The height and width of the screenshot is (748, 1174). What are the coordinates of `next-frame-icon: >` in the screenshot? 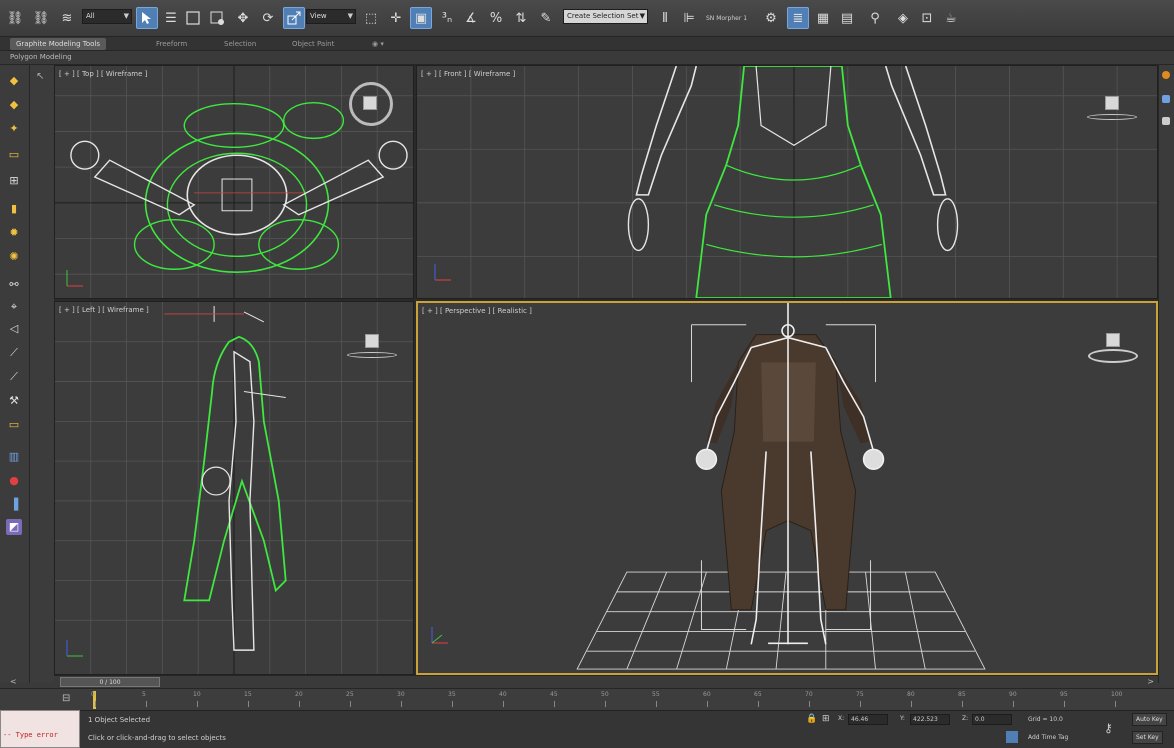 It's located at (1150, 681).